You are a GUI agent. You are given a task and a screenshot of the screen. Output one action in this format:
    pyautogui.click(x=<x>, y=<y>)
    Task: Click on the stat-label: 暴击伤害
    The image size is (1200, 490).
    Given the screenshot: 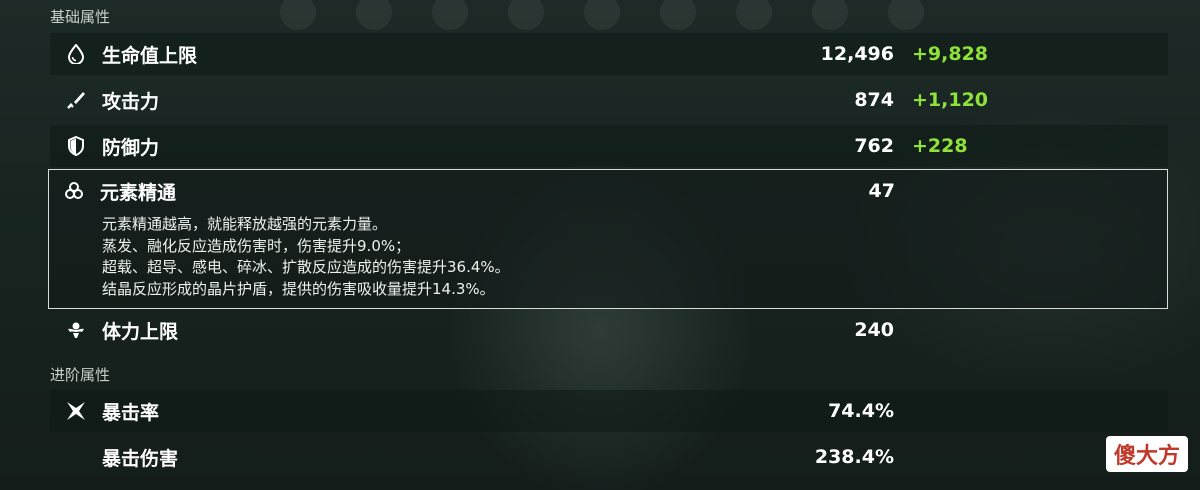 What is the action you would take?
    pyautogui.click(x=140, y=458)
    